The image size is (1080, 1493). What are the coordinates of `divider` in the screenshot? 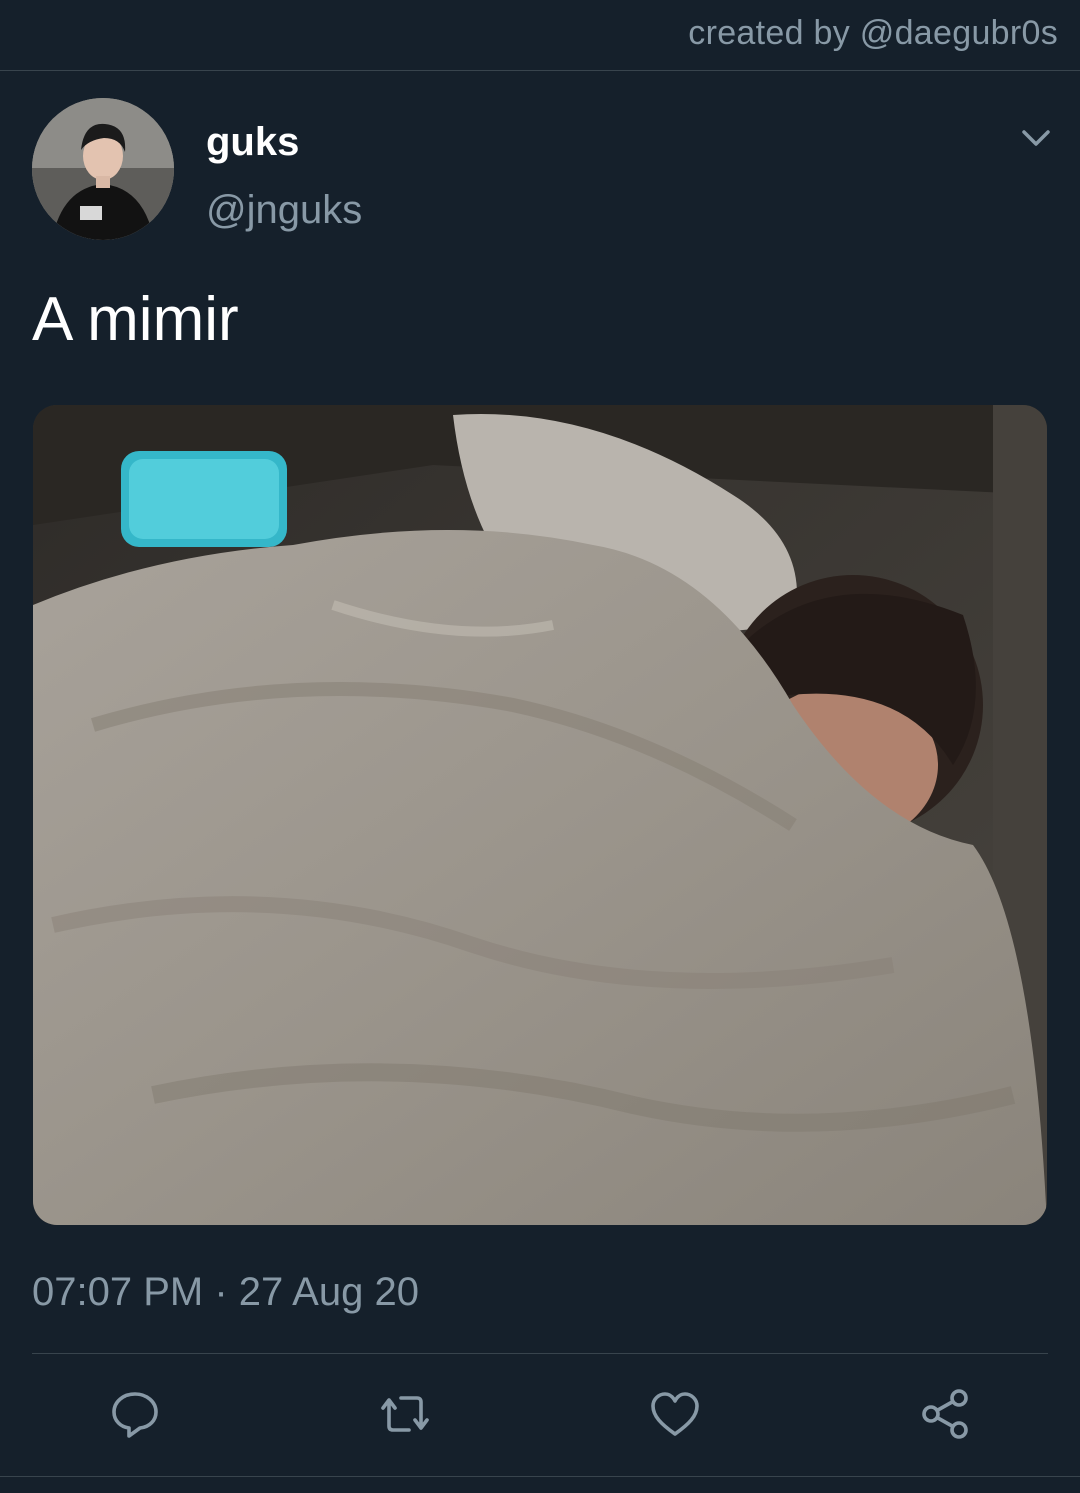 It's located at (540, 1353).